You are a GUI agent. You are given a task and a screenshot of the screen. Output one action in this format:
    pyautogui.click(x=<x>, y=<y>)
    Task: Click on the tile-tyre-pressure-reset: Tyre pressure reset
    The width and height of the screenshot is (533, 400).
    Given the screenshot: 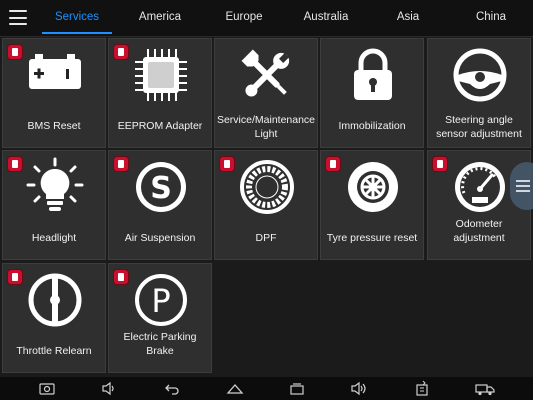 What is the action you would take?
    pyautogui.click(x=372, y=205)
    